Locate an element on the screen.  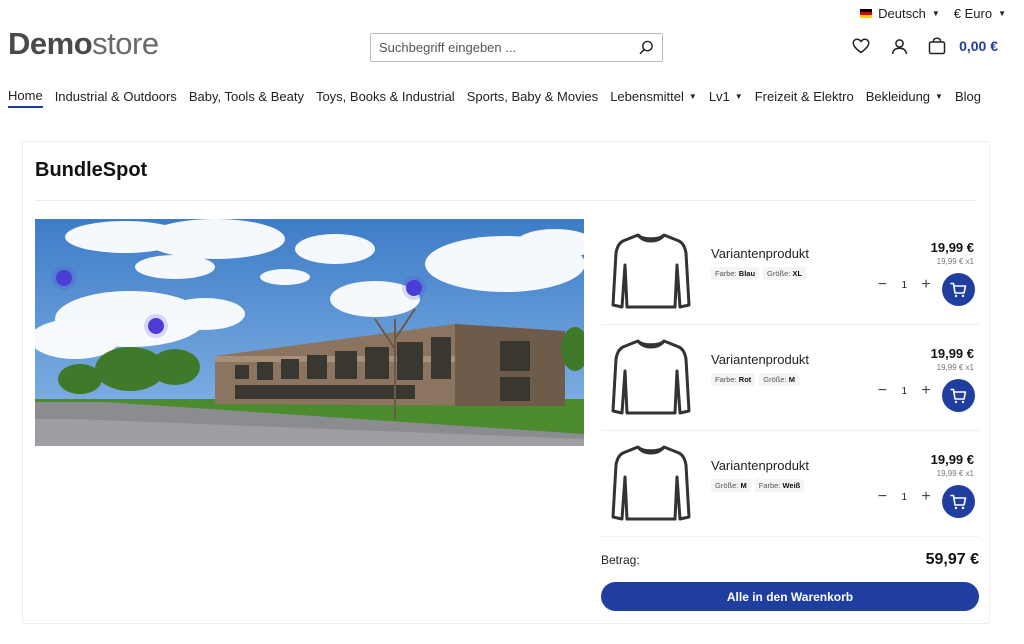
search-icon is located at coordinates (646, 48).